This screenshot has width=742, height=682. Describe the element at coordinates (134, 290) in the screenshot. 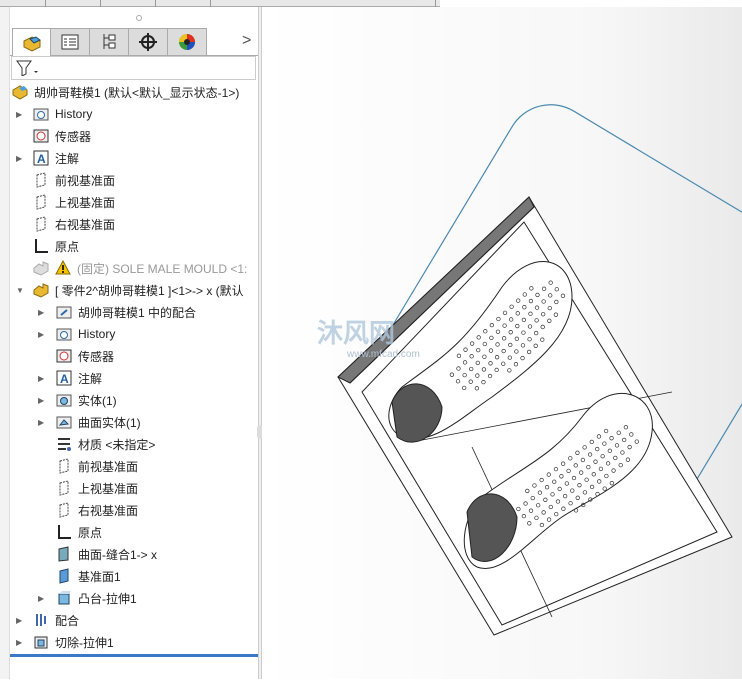

I see `tree-item: ▼ [ 零件2^胡帅哥鞋模1 ]<1>-> x (默认` at that location.